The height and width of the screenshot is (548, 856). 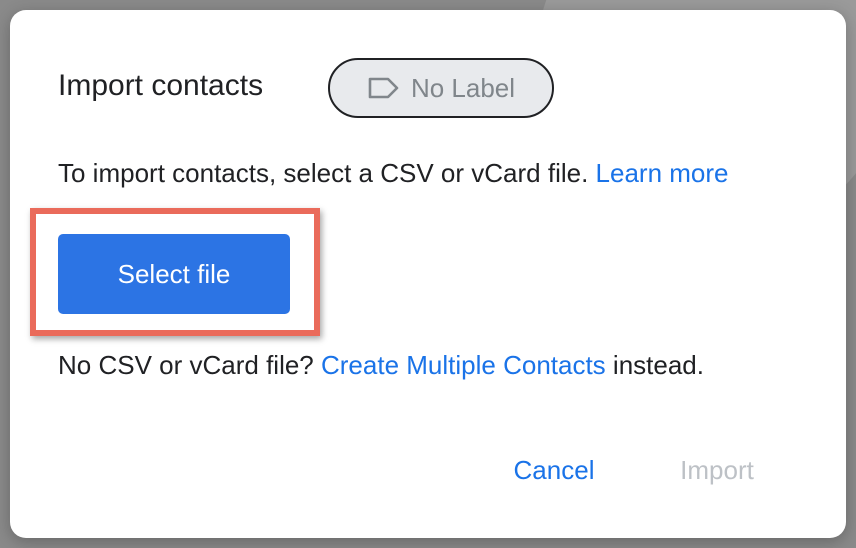 What do you see at coordinates (161, 85) in the screenshot?
I see `dialog-title: Import contacts` at bounding box center [161, 85].